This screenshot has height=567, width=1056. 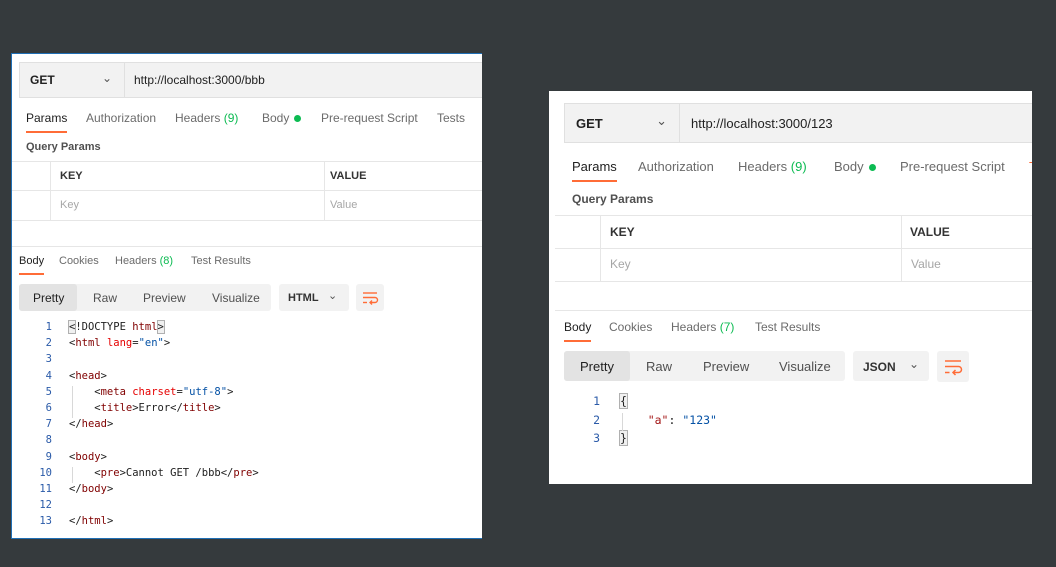 I want to click on code-line: <html lang="en">, so click(x=120, y=343).